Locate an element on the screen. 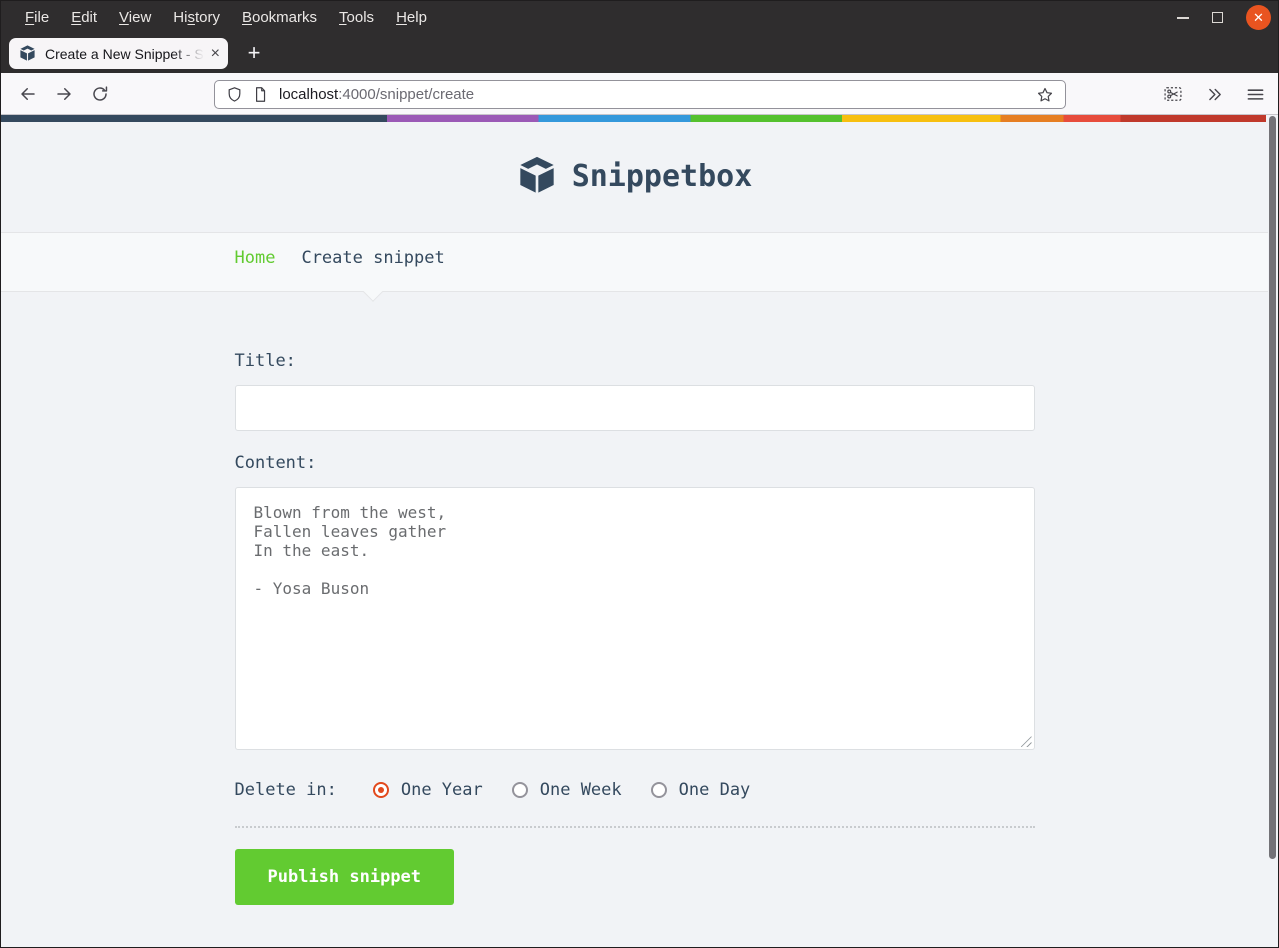 The height and width of the screenshot is (948, 1279). tab-close-icon: × is located at coordinates (215, 53).